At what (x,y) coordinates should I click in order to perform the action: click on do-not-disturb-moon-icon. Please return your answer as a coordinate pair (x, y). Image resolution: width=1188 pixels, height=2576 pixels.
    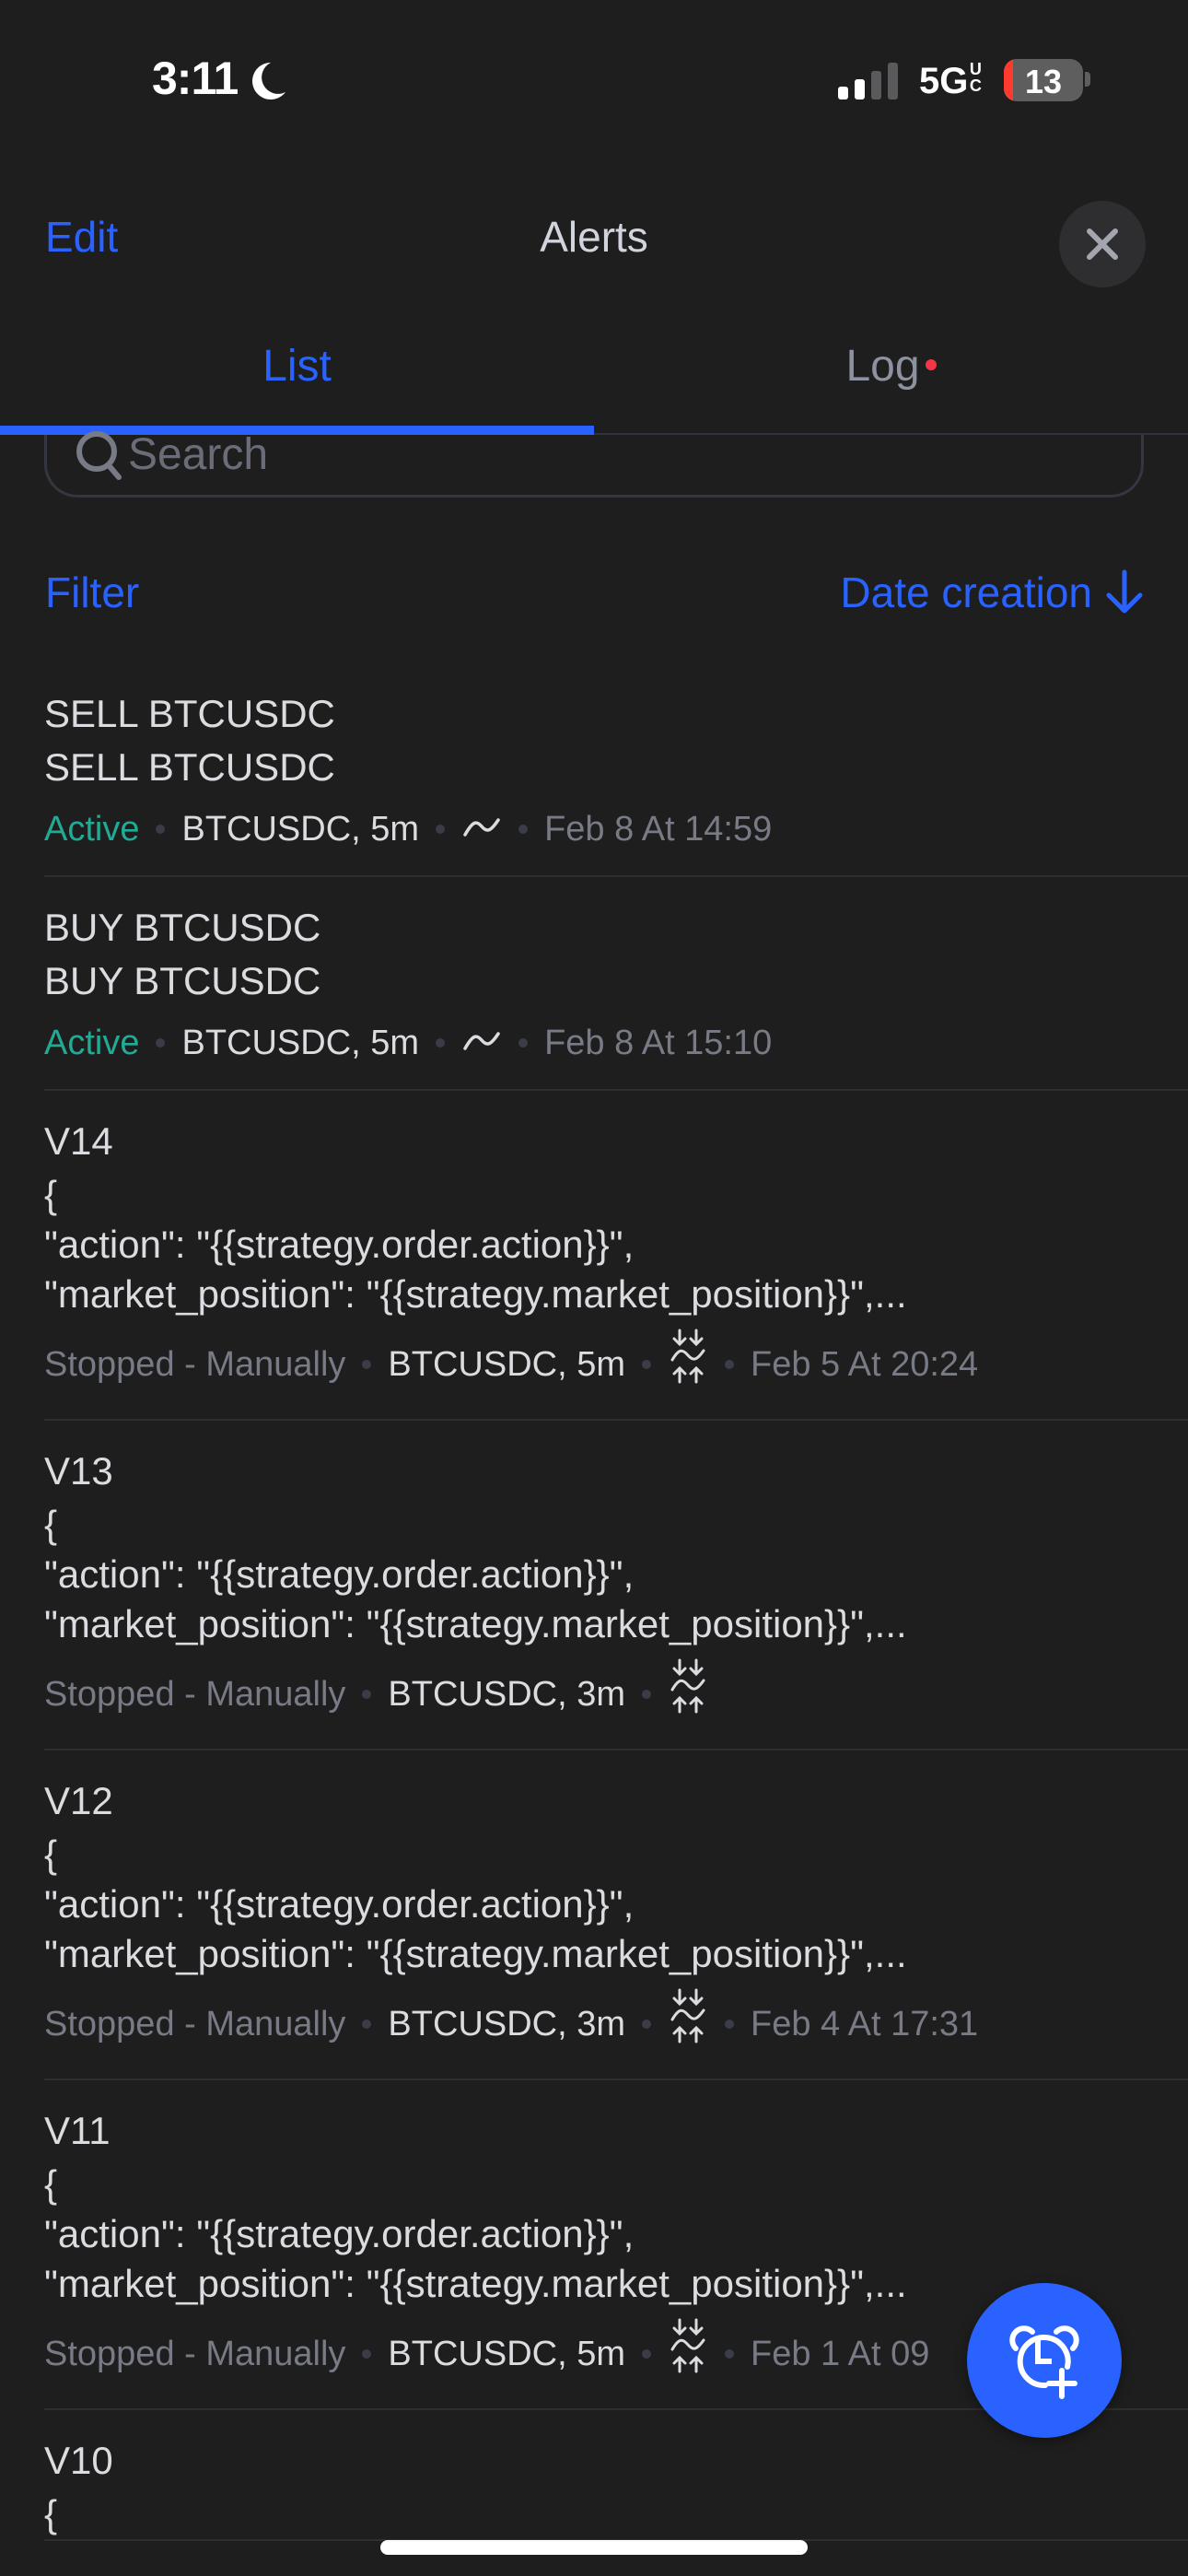
    Looking at the image, I should click on (268, 81).